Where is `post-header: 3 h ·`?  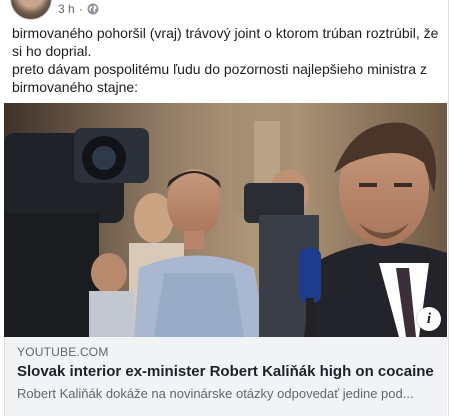
post-header: 3 h · is located at coordinates (224, 10).